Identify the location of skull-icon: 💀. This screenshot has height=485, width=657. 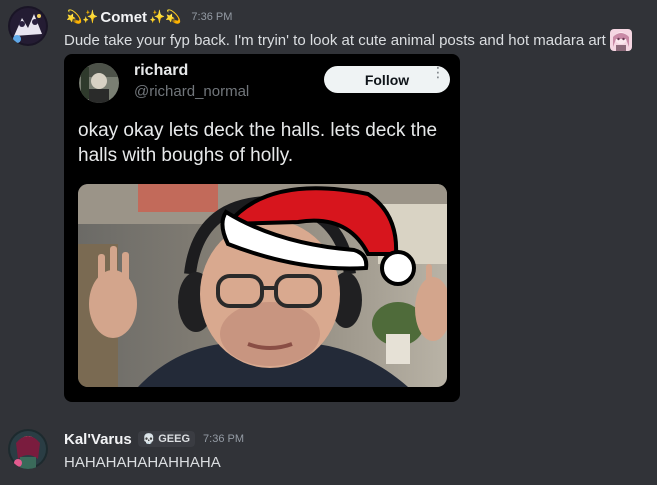
(149, 439).